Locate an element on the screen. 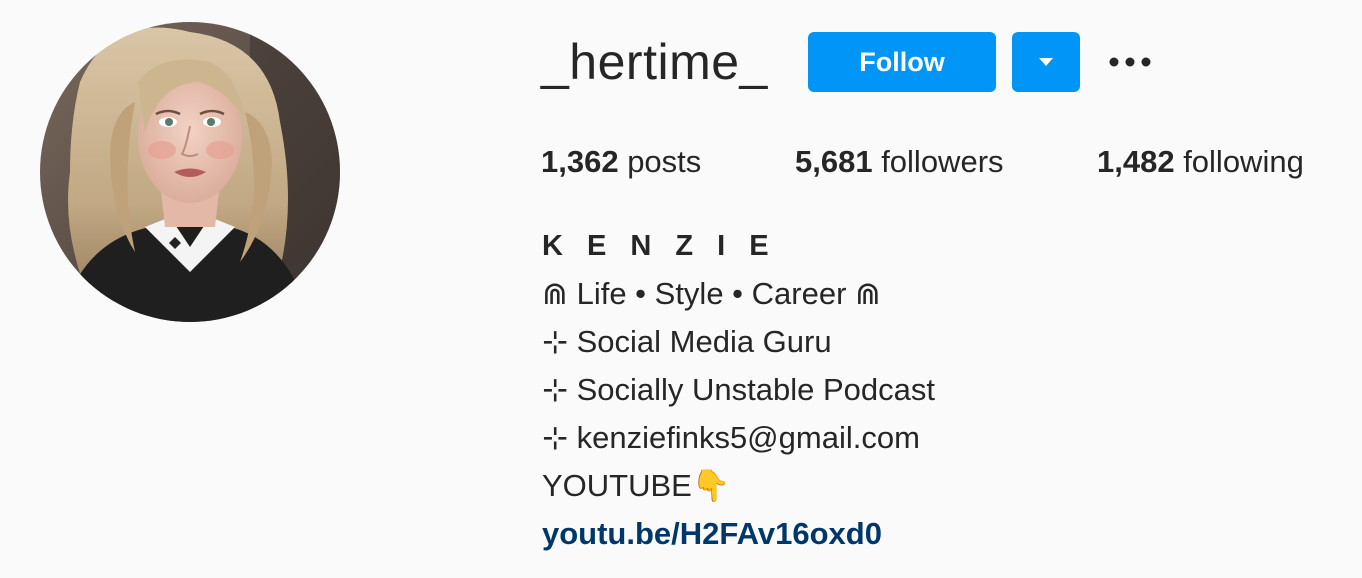  posts-stat: 1,362 posts is located at coordinates (621, 162).